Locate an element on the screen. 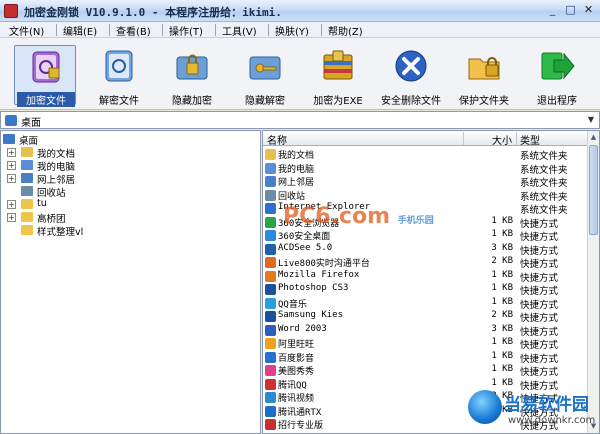 The height and width of the screenshot is (434, 600). menu-help: 帮助(Z) is located at coordinates (345, 30).